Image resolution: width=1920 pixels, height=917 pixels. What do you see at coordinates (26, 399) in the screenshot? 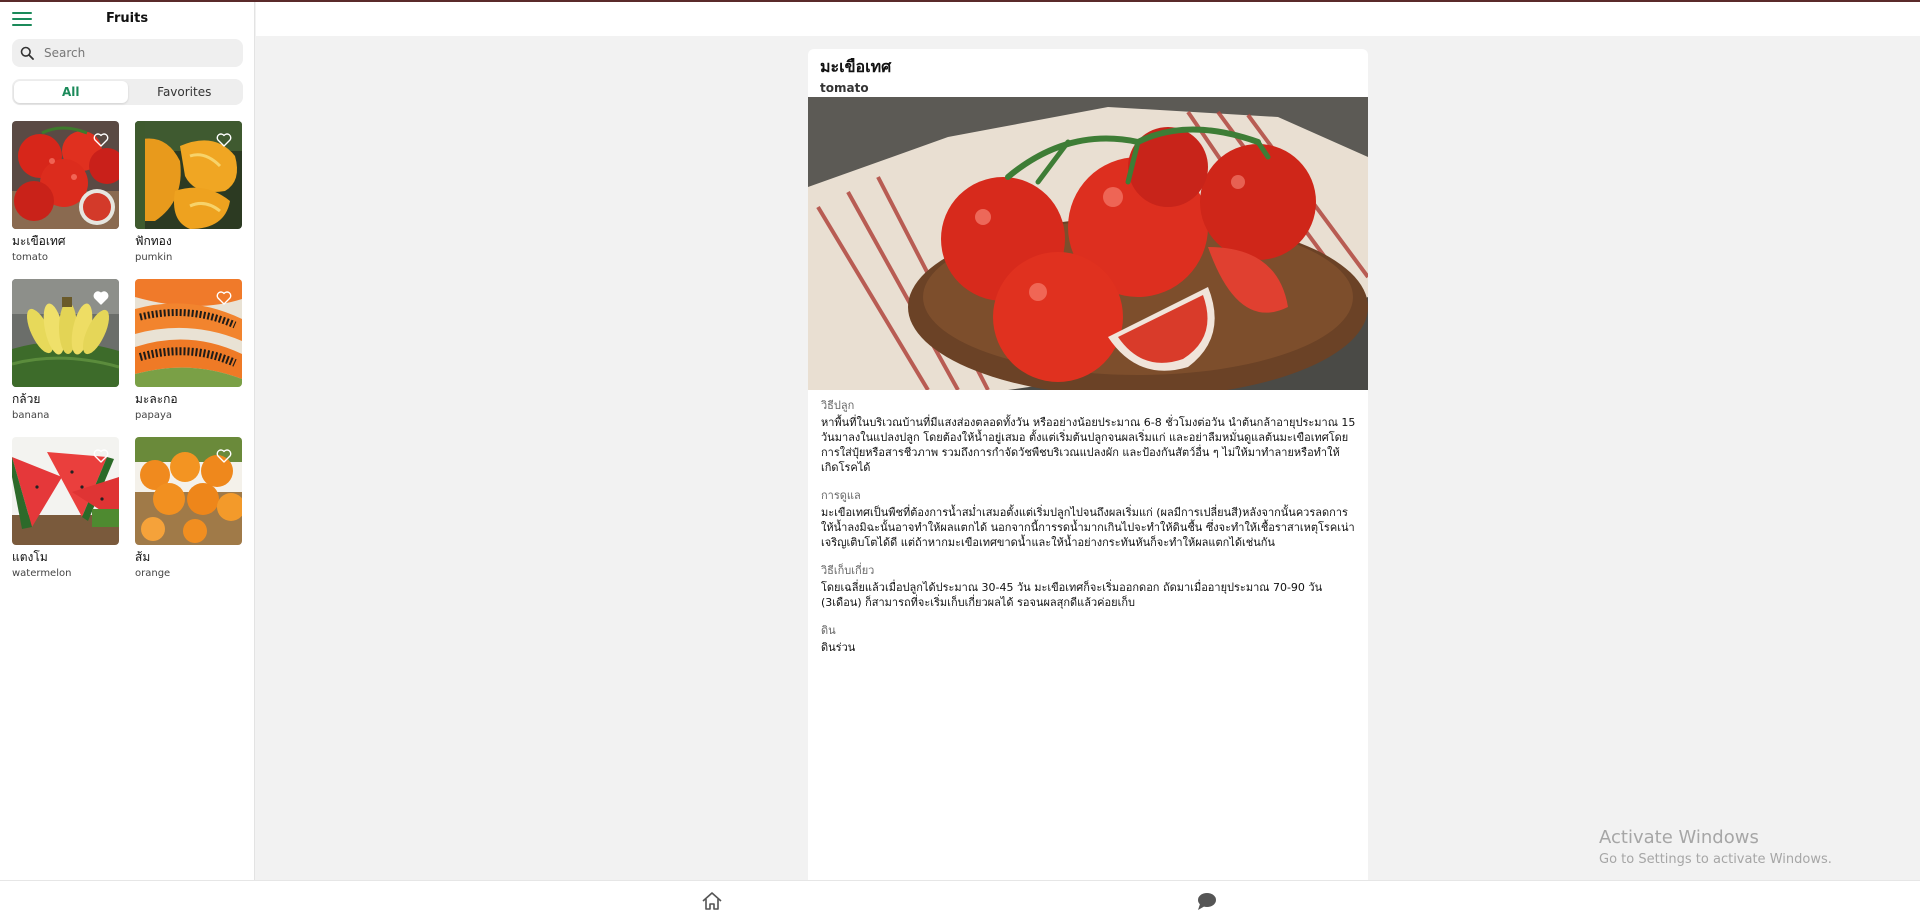
I see `fruit-name-thai: กล้วย` at bounding box center [26, 399].